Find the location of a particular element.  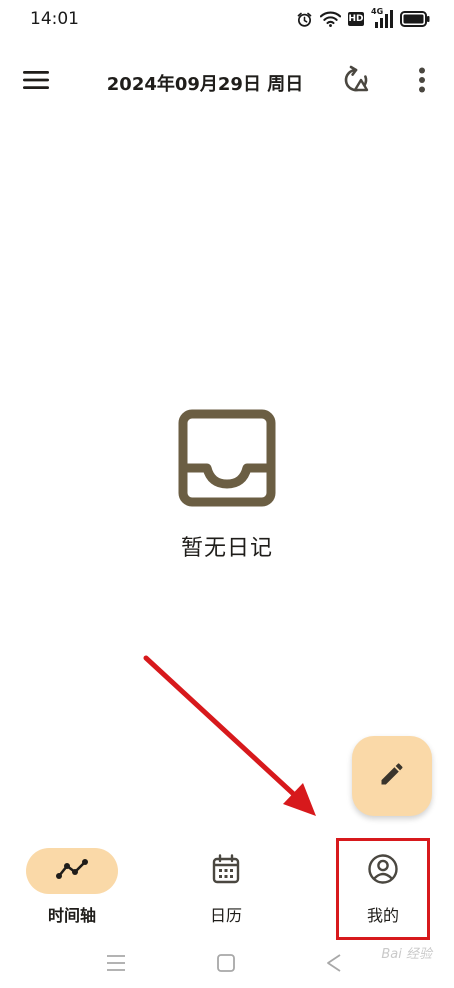

recents-button is located at coordinates (116, 965).